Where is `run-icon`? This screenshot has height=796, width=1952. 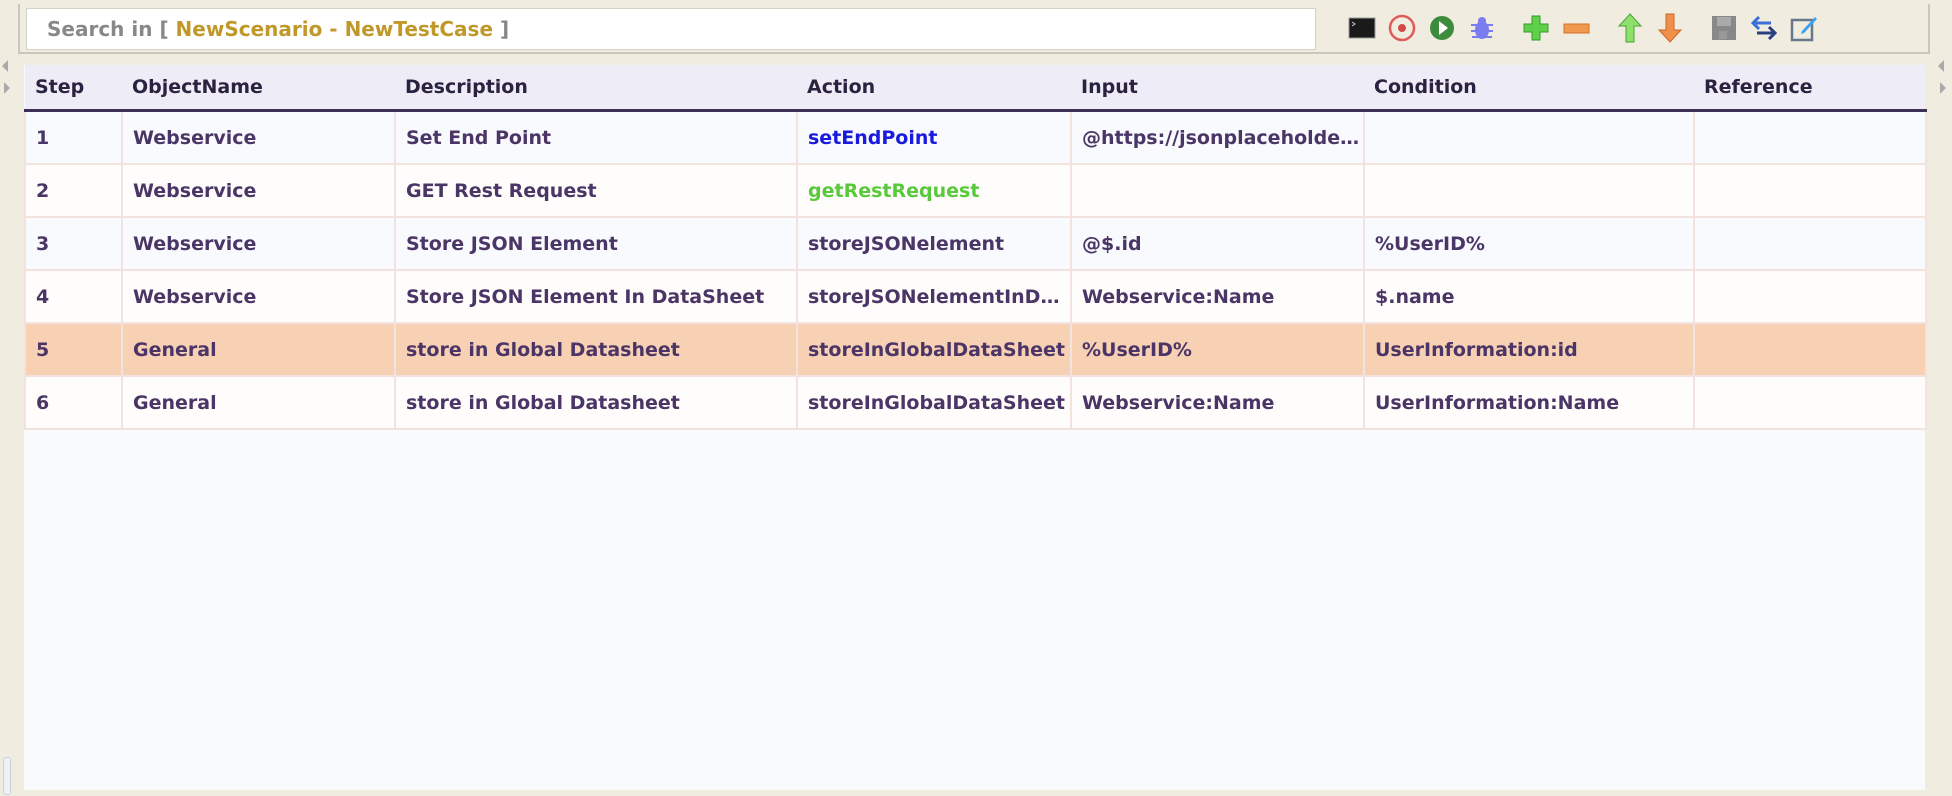
run-icon is located at coordinates (1442, 28).